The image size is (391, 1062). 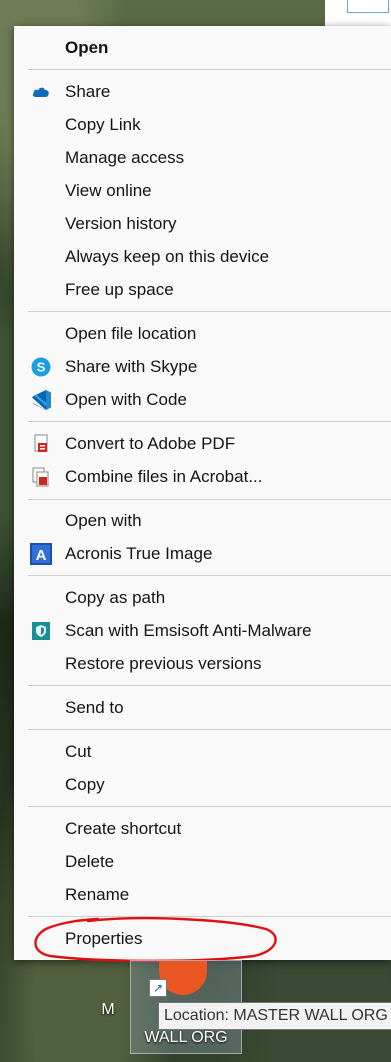 I want to click on menu-item-delete: Delete, so click(x=202, y=861).